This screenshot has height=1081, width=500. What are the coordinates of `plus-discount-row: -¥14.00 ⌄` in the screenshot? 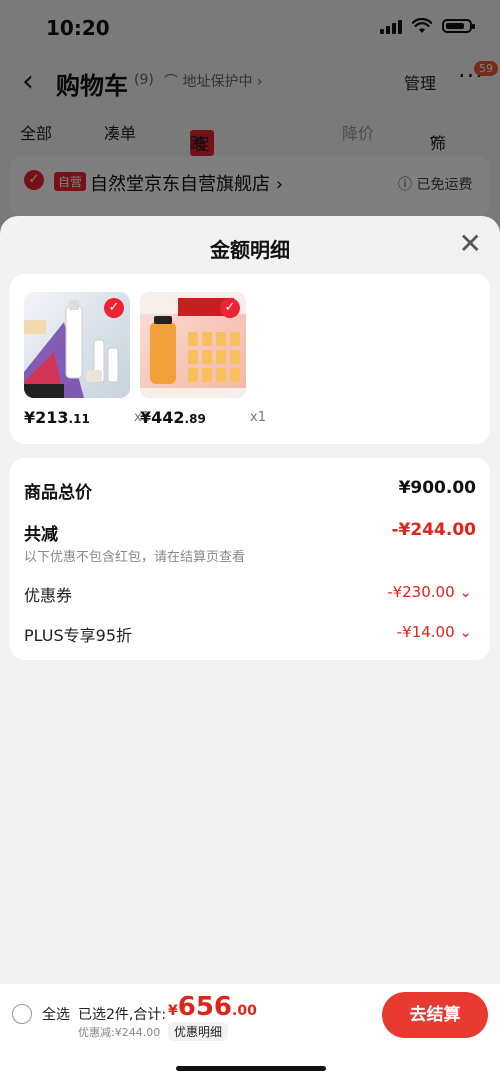 It's located at (434, 632).